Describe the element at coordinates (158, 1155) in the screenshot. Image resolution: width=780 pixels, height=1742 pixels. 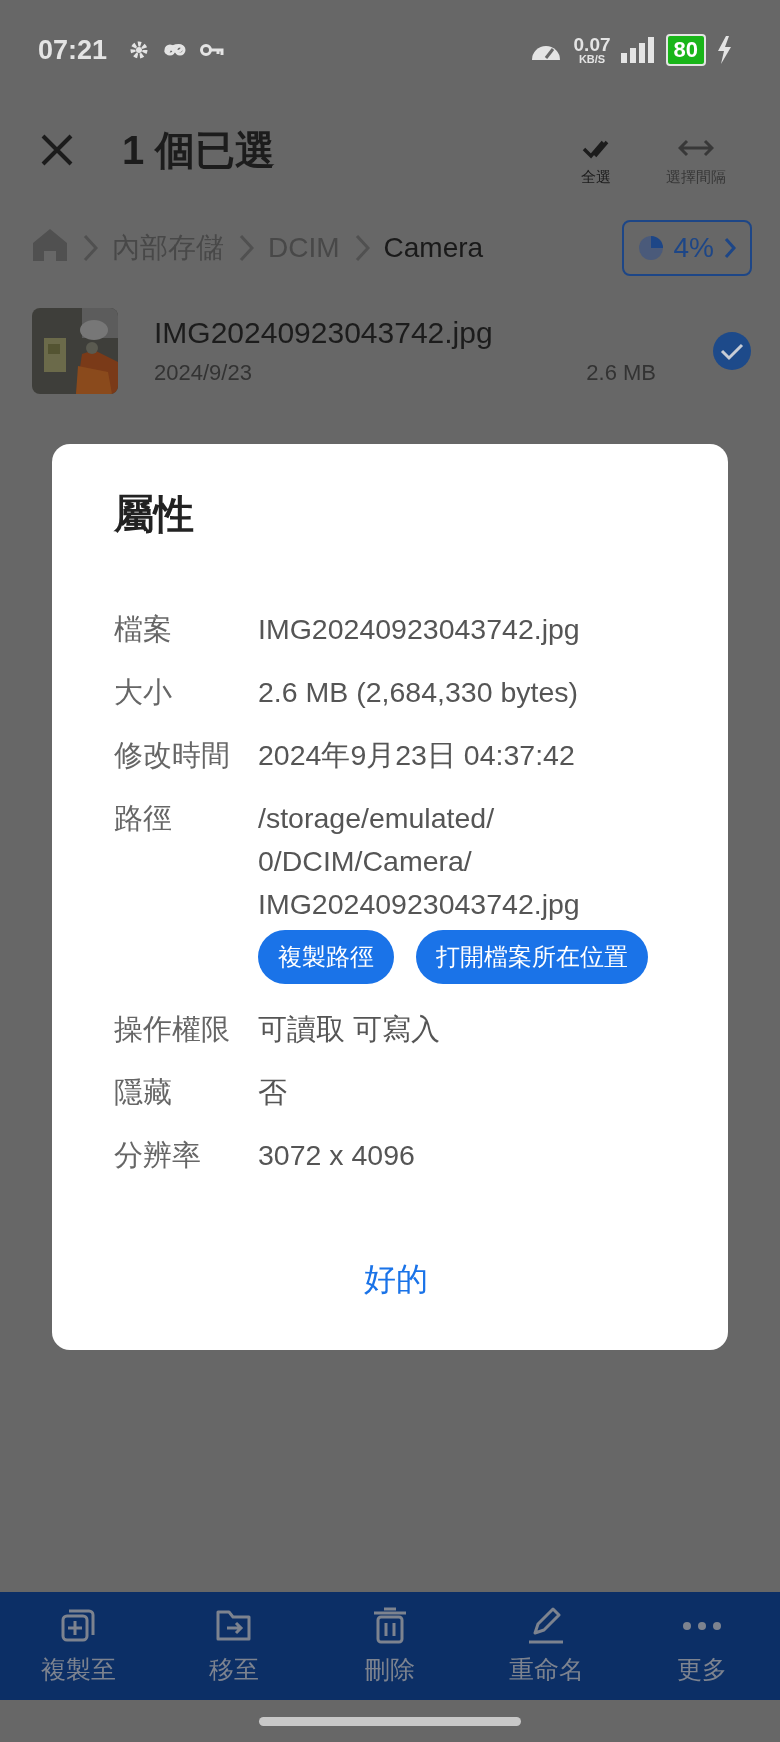
I see `property-label: 分辨率` at that location.